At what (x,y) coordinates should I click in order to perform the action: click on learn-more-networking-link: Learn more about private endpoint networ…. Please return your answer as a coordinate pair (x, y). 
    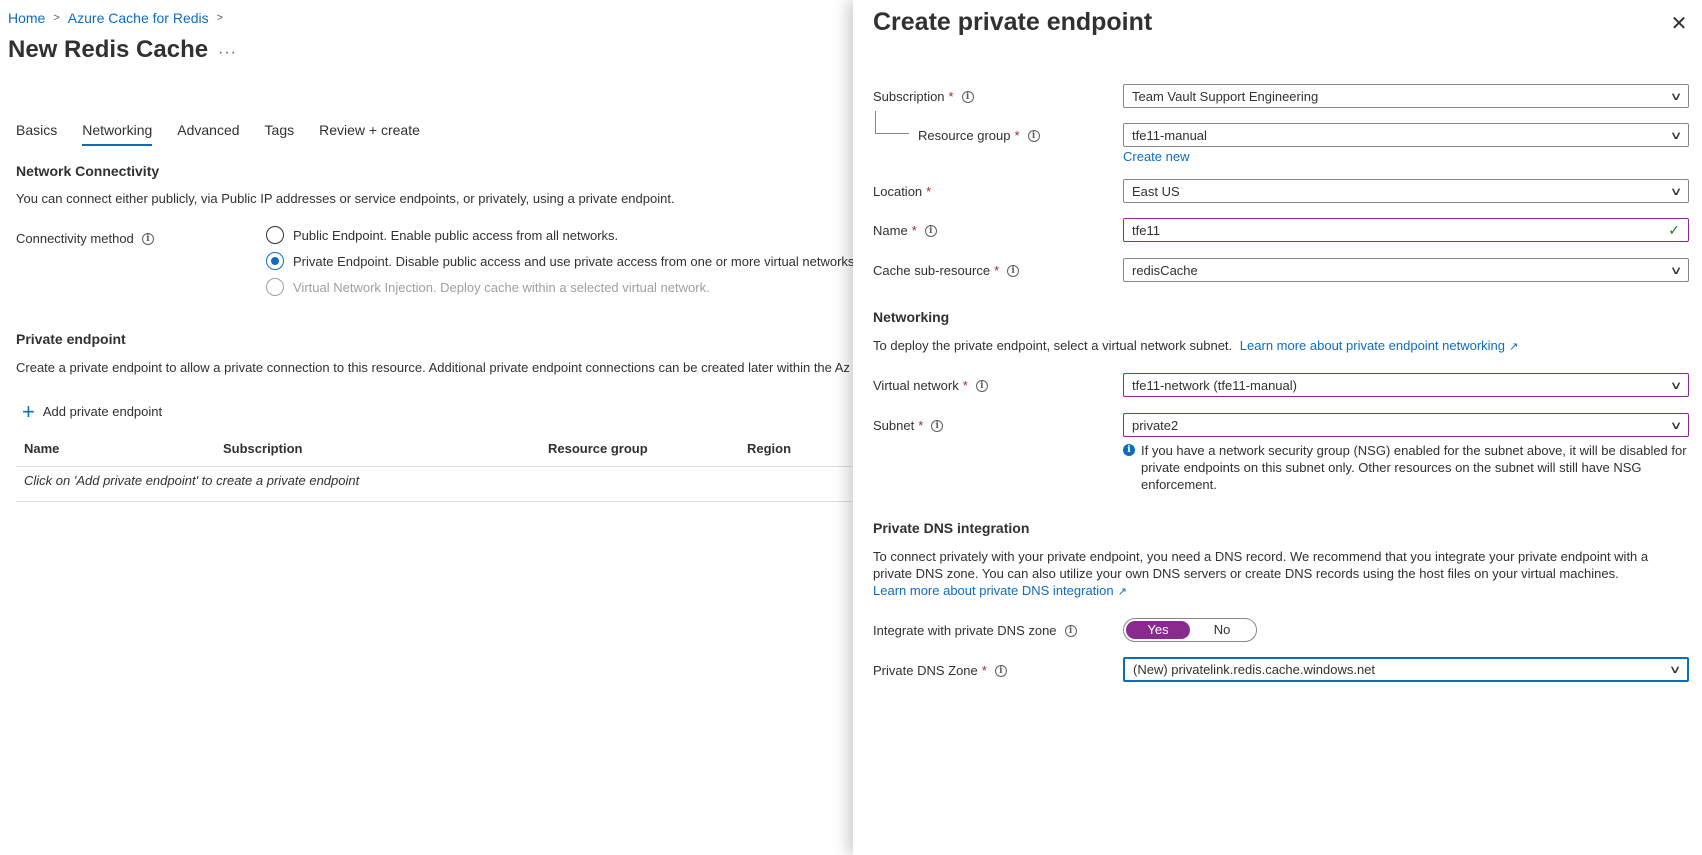
    Looking at the image, I should click on (1372, 345).